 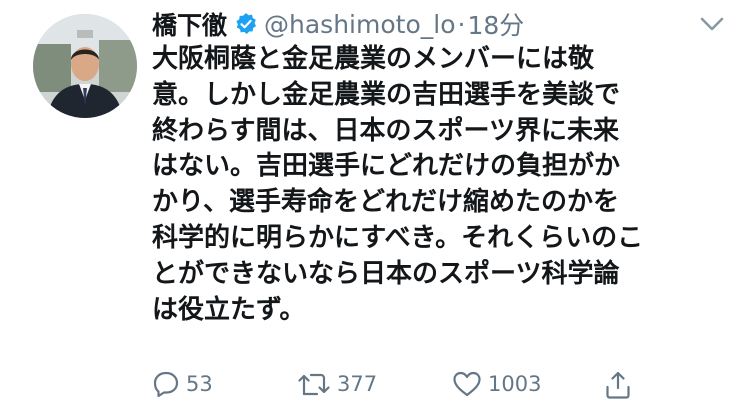 What do you see at coordinates (386, 166) in the screenshot?
I see `tweet-text-line: はない。吉田選手にどれだけの負担がか` at bounding box center [386, 166].